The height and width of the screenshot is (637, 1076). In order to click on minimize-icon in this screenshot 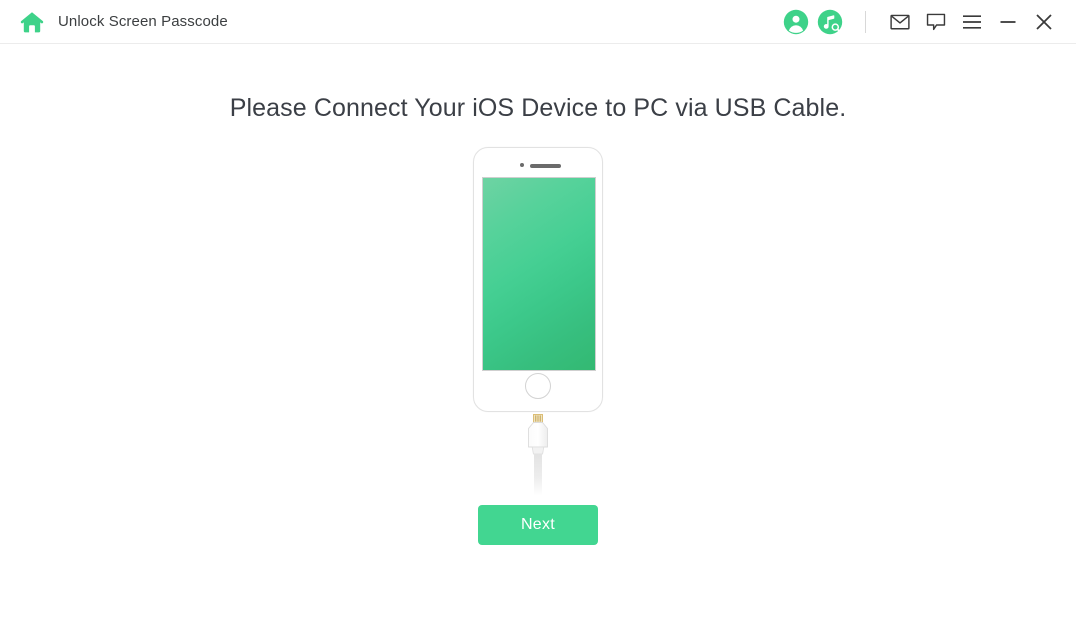, I will do `click(1008, 22)`.